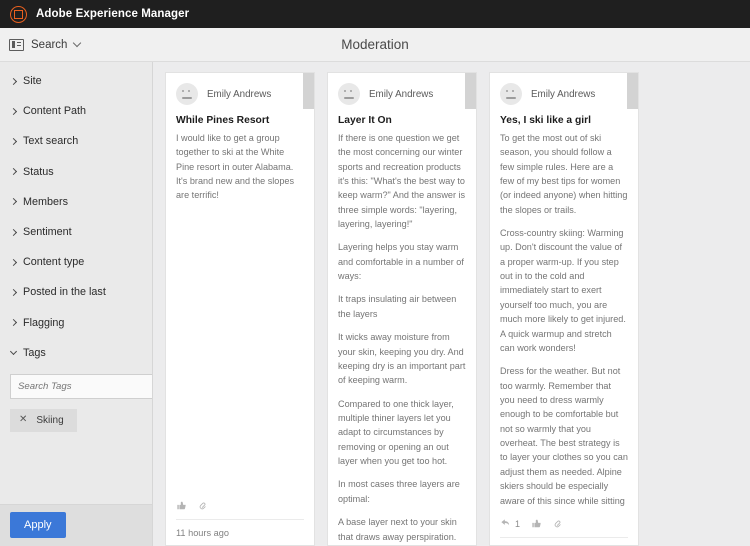  What do you see at coordinates (76, 353) in the screenshot?
I see `sidebar-item-tags: Tags` at bounding box center [76, 353].